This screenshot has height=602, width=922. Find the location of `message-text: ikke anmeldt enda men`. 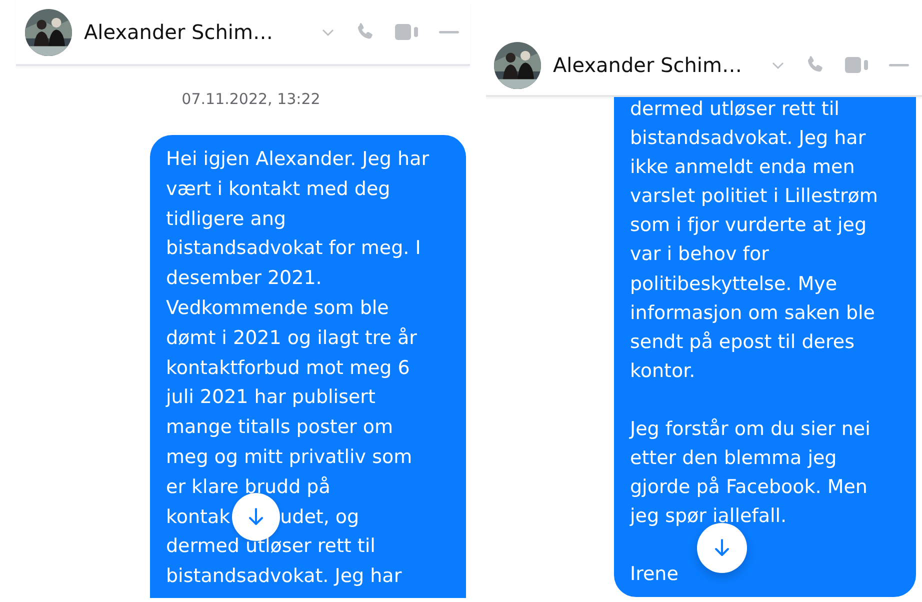

message-text: ikke anmeldt enda men is located at coordinates (742, 167).